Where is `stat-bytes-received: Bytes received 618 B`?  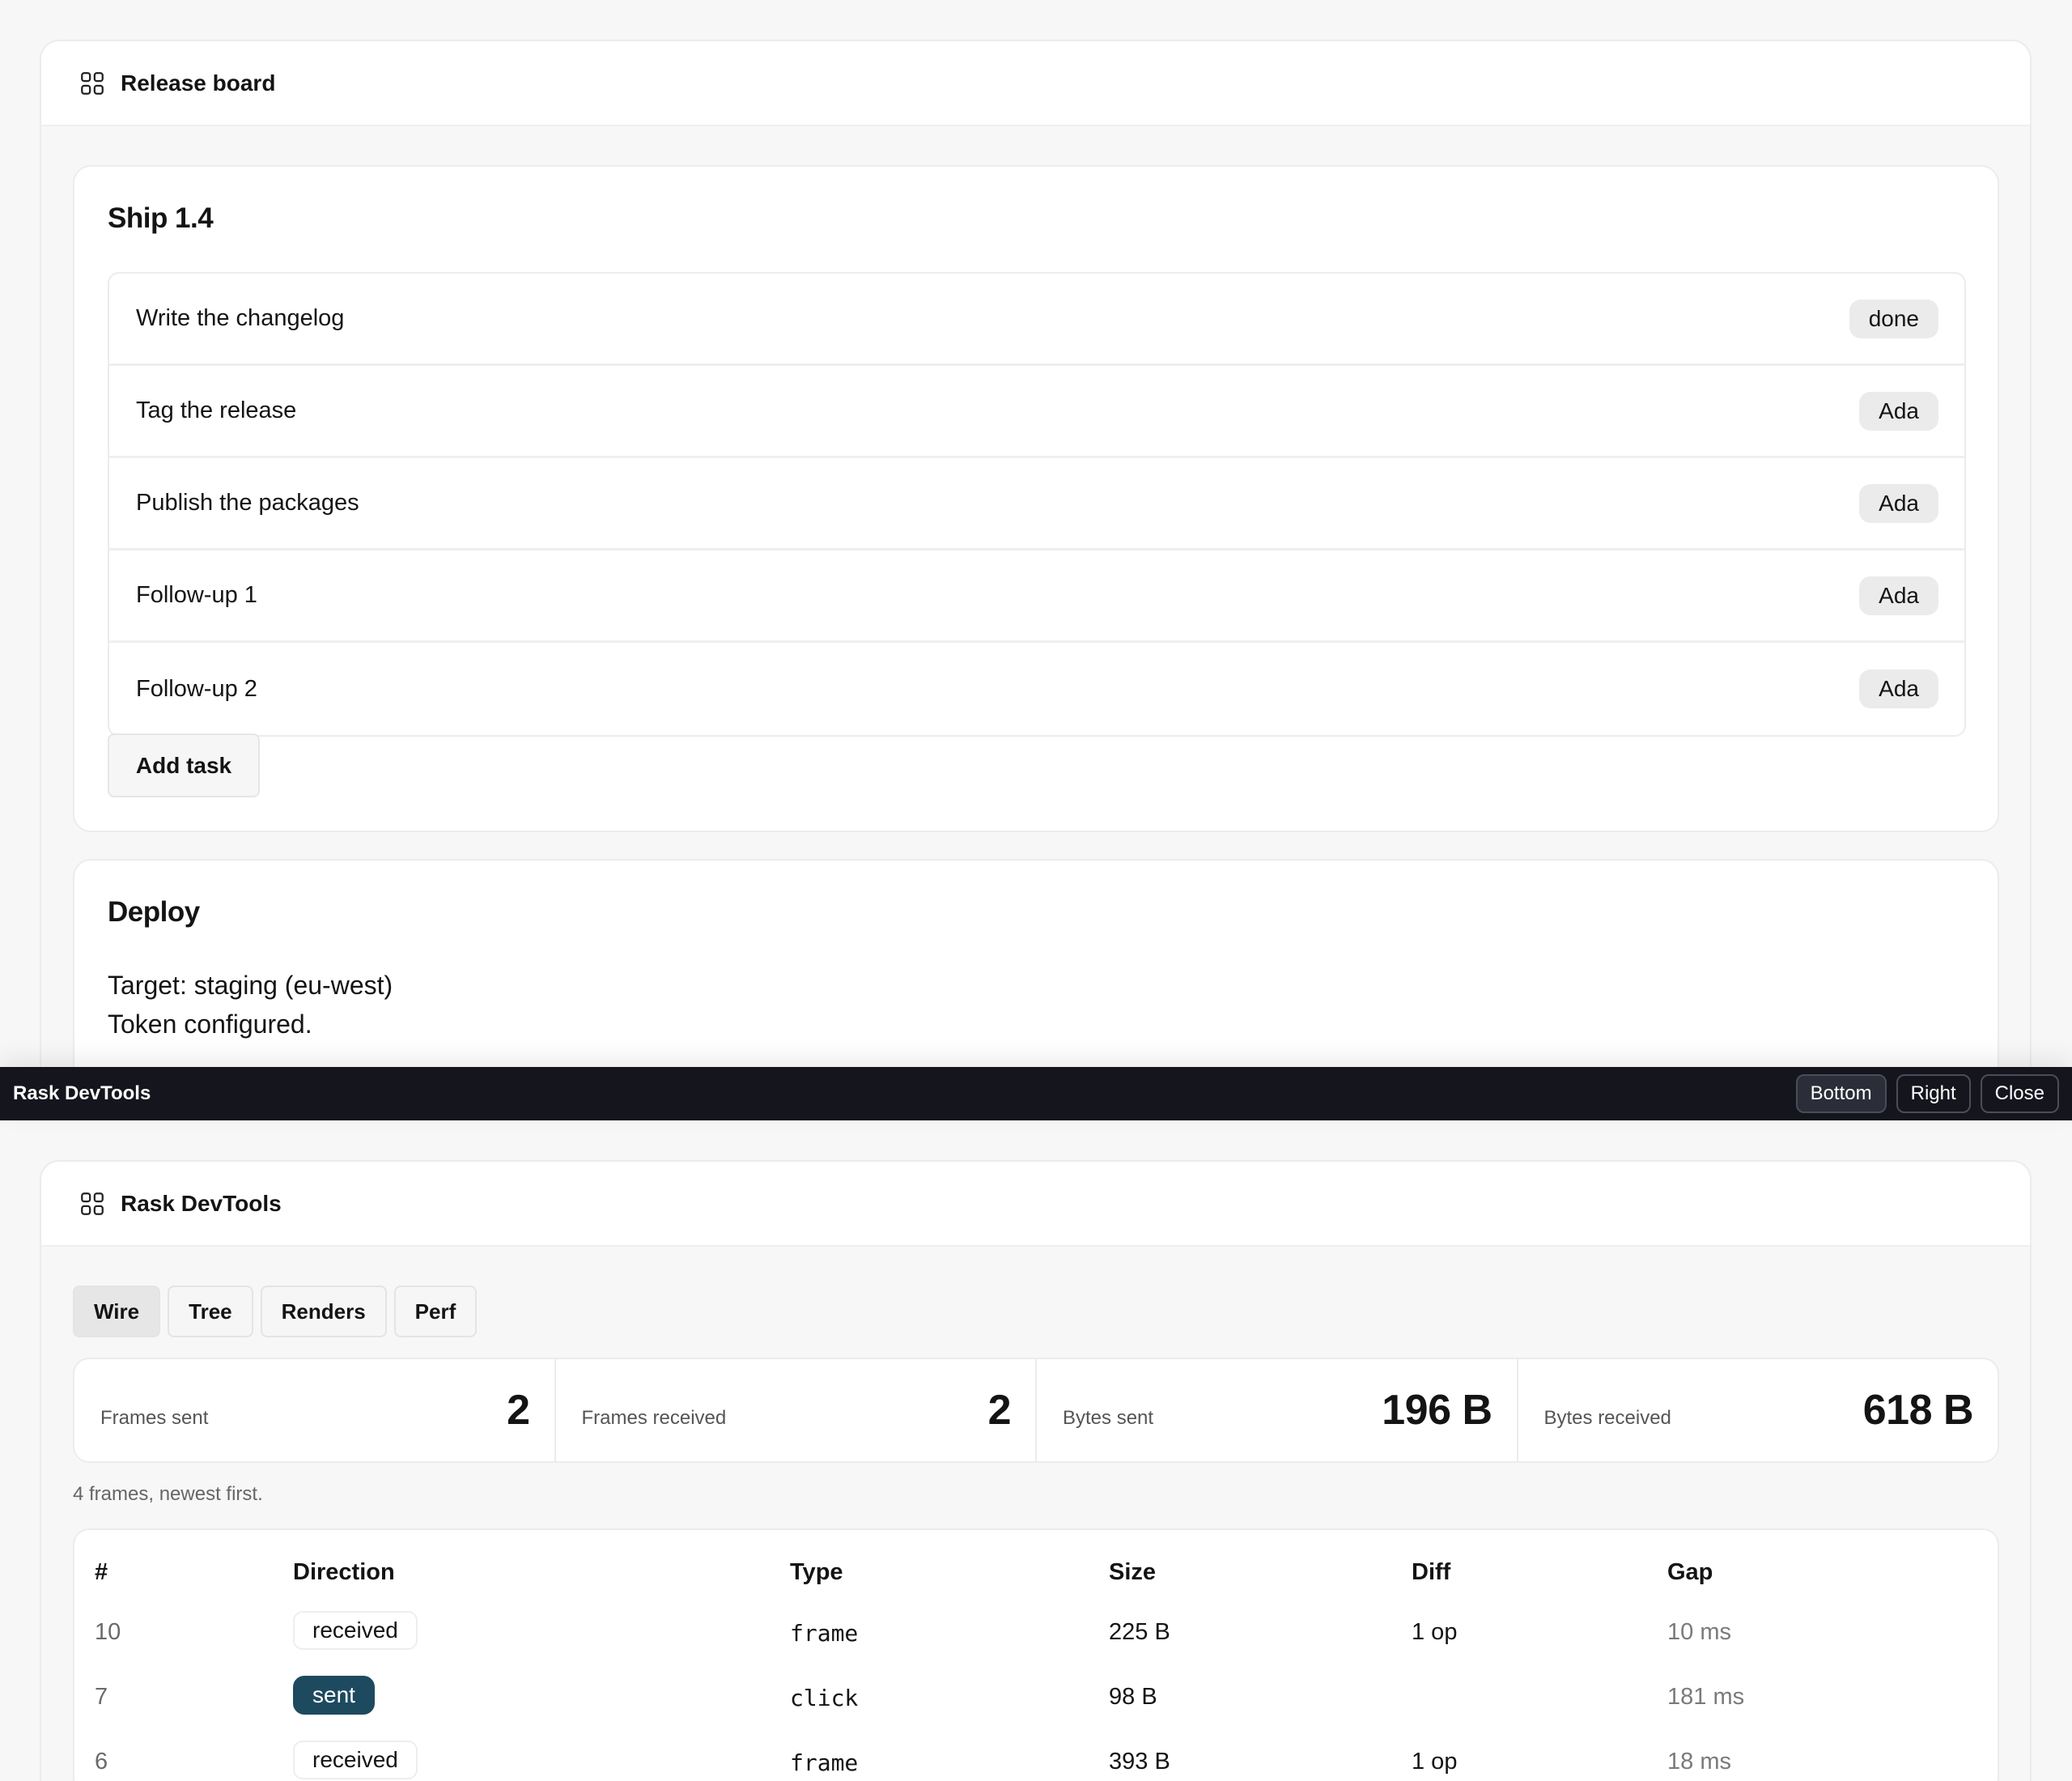 stat-bytes-received: Bytes received 618 B is located at coordinates (1758, 1410).